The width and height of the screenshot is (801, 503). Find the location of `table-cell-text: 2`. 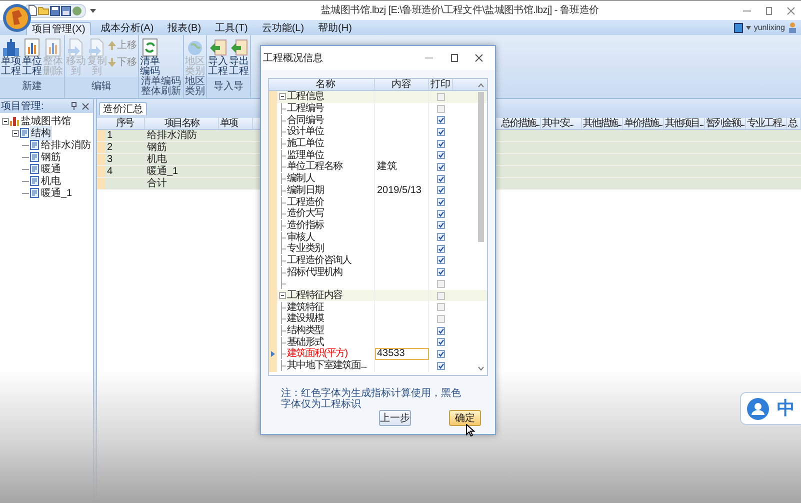

table-cell-text: 2 is located at coordinates (110, 147).